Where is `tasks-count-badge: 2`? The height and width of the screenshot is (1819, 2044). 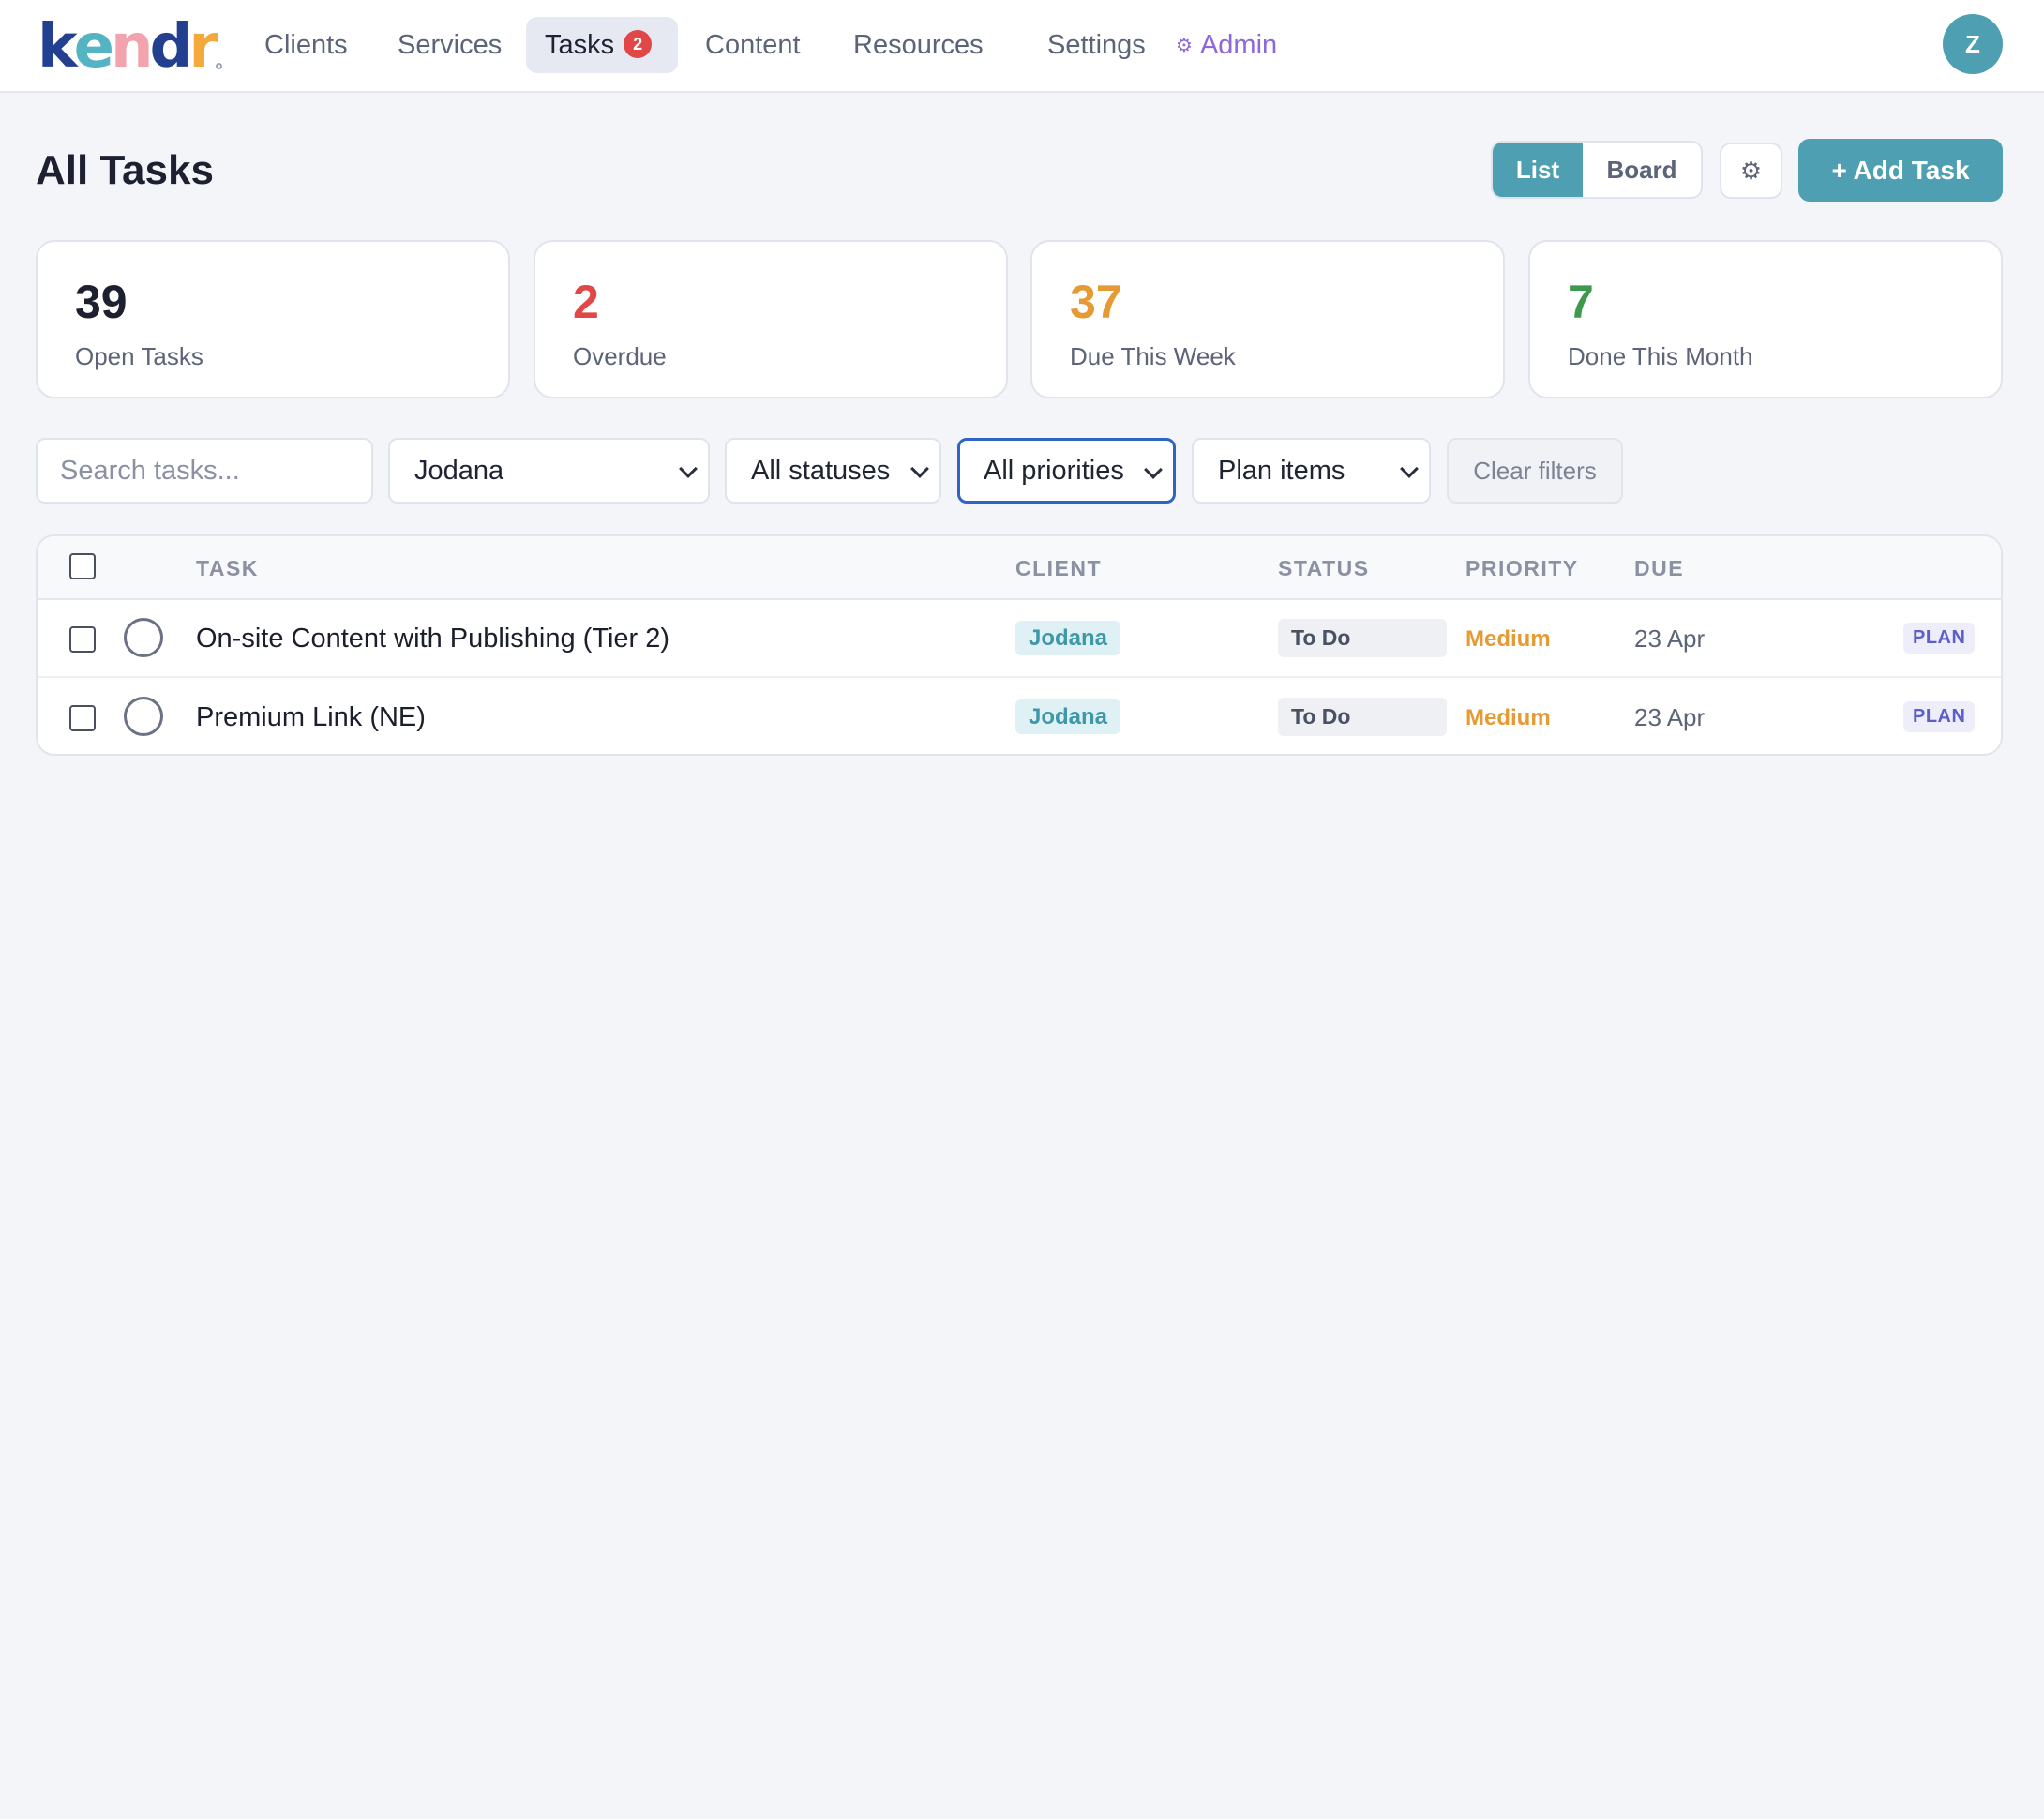
tasks-count-badge: 2 is located at coordinates (638, 44).